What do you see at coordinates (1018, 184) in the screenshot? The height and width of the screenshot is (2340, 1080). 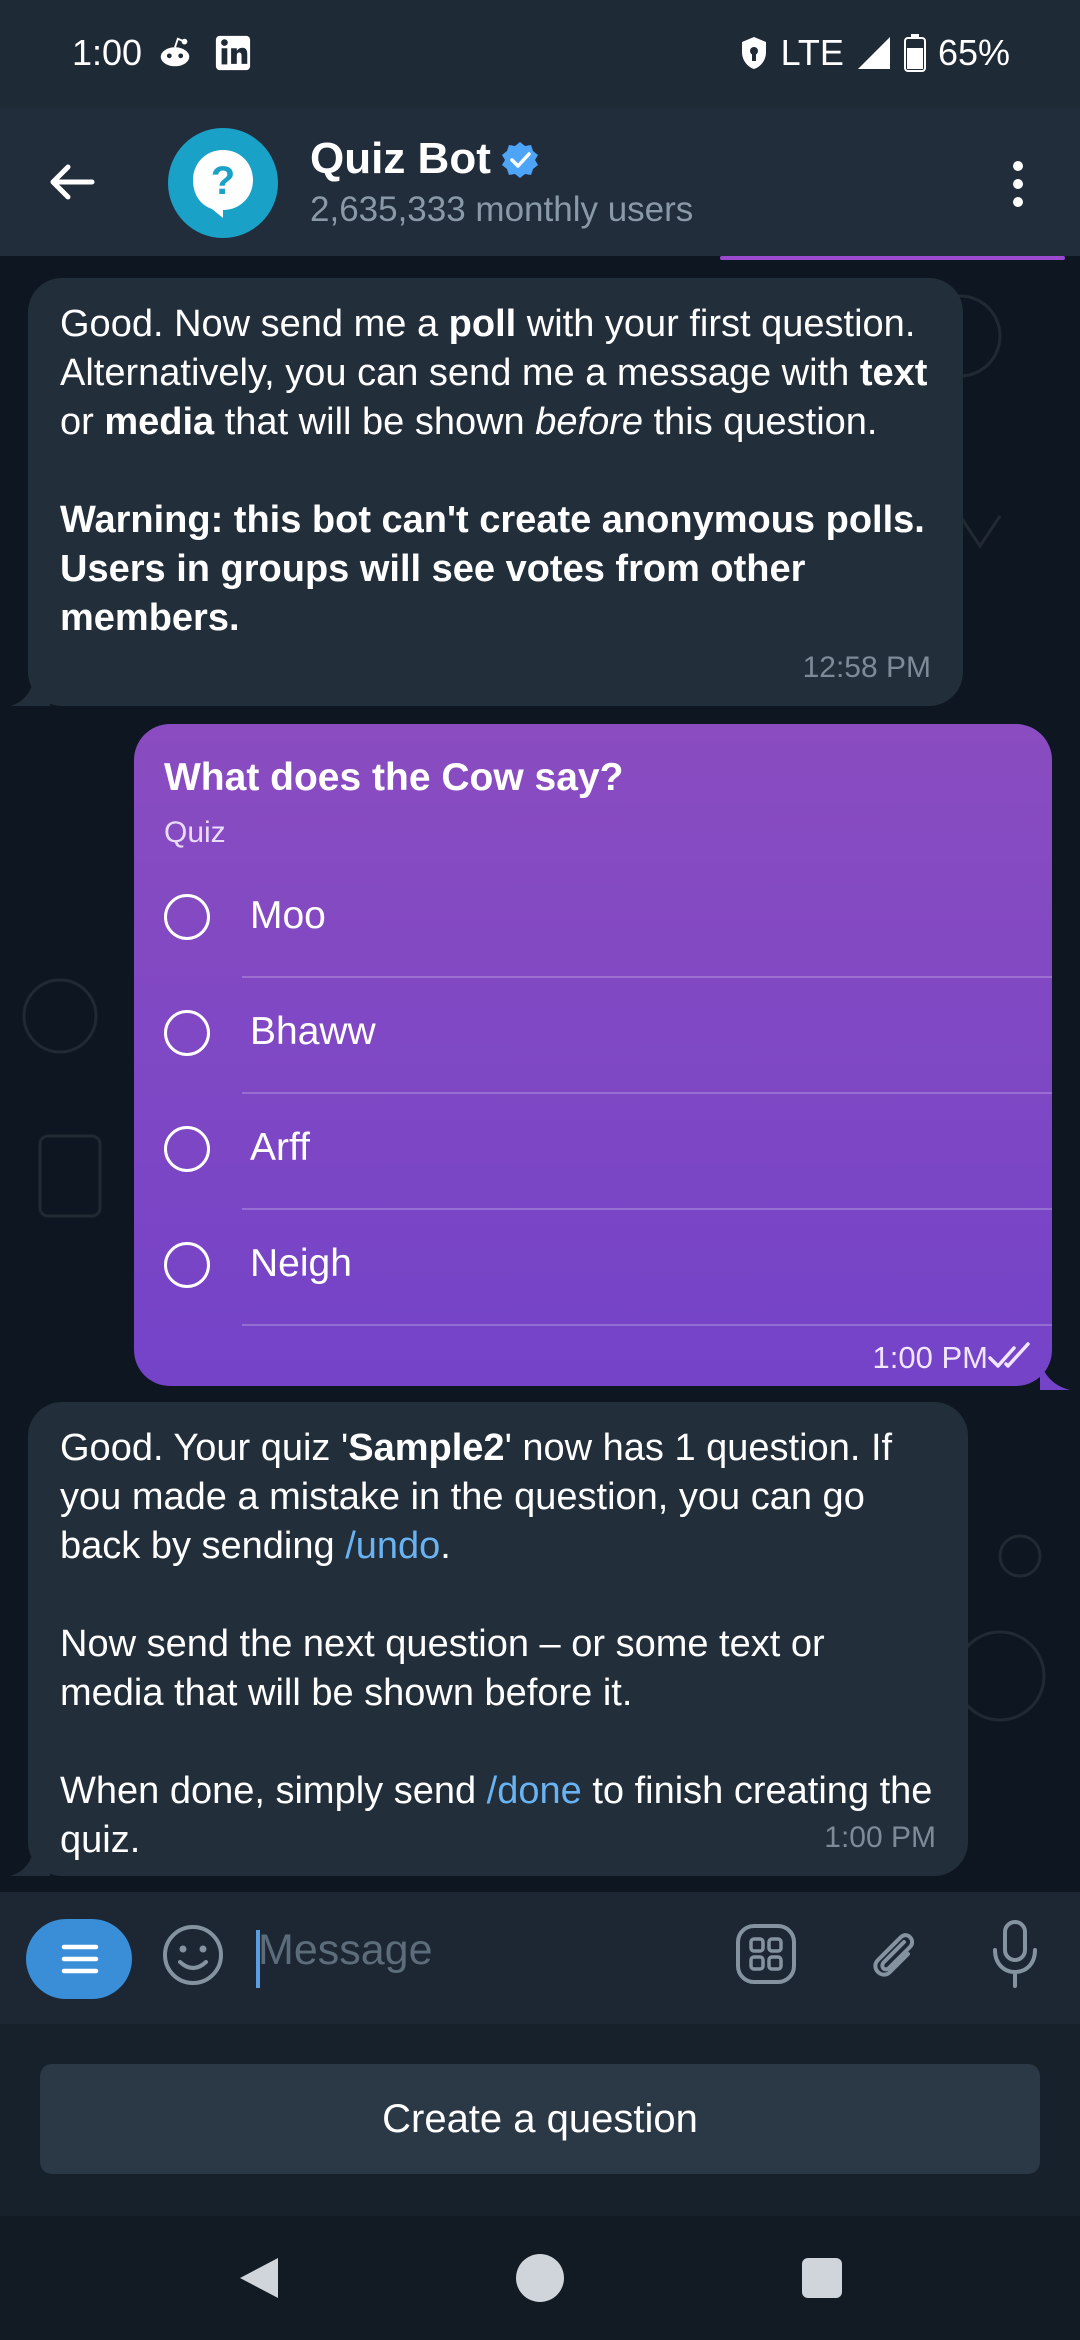 I see `more-vertical-icon` at bounding box center [1018, 184].